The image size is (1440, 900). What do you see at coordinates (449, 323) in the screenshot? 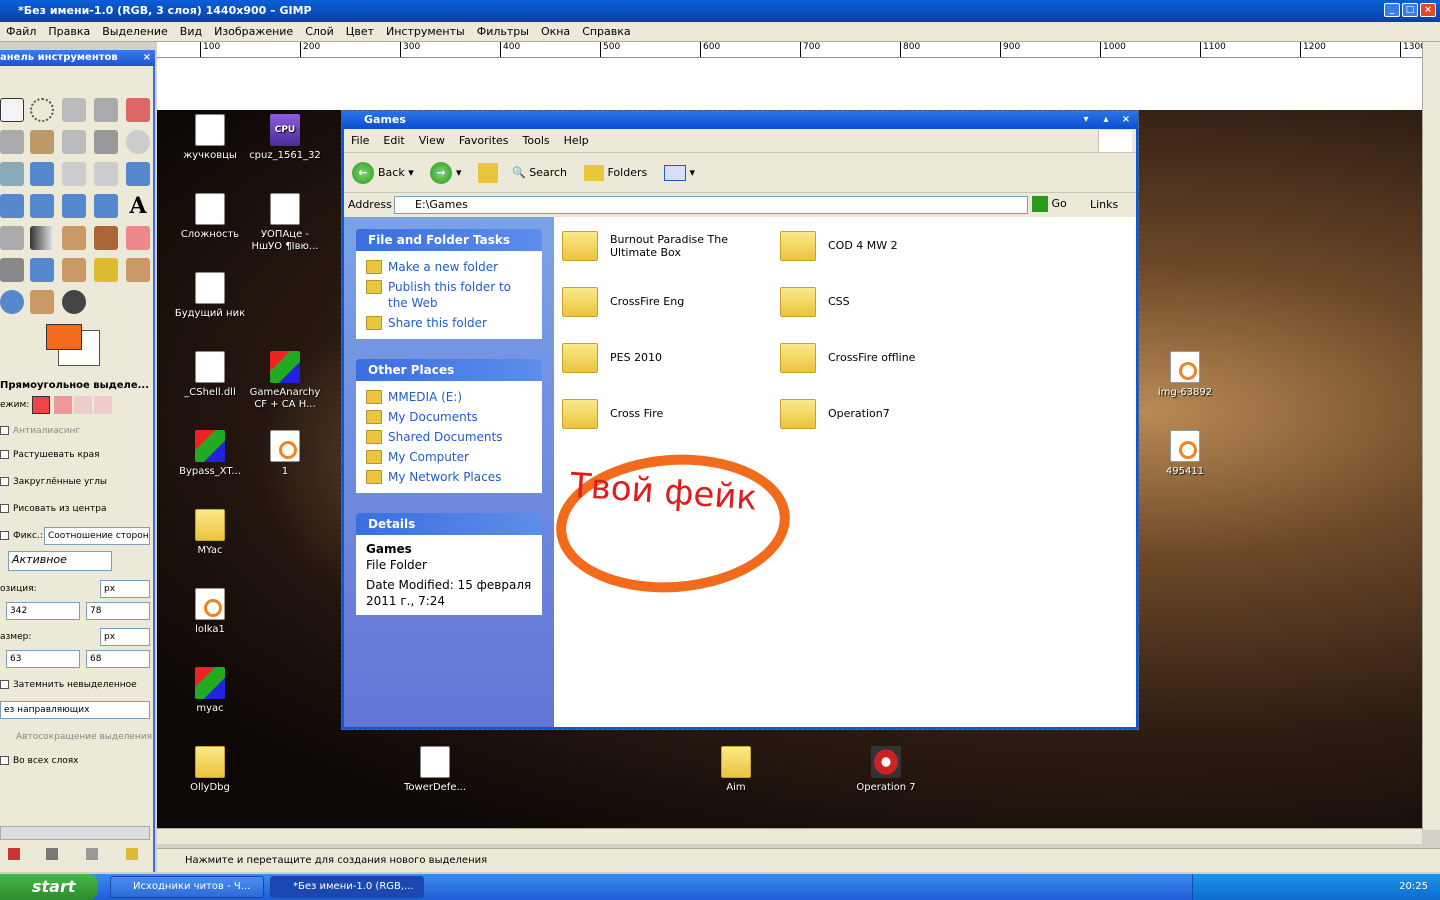
I see `share-folder-link: Share this folder` at bounding box center [449, 323].